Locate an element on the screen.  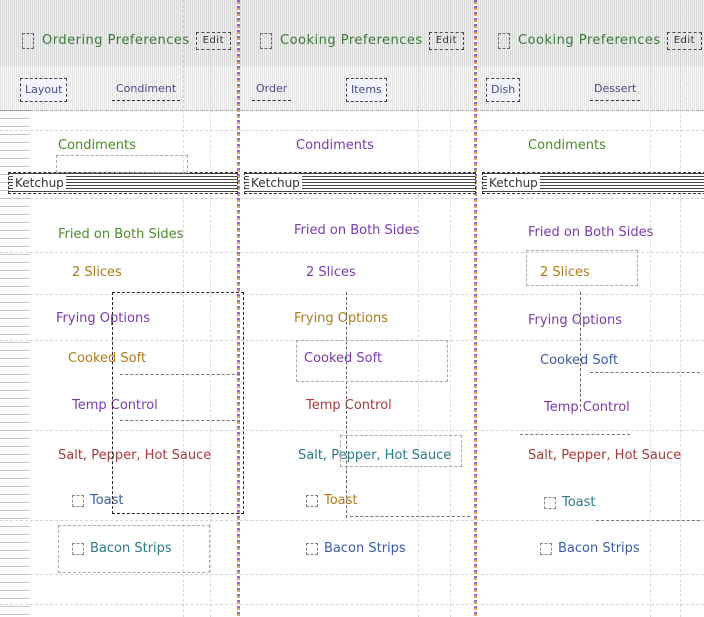
selection-frame is located at coordinates (178, 403).